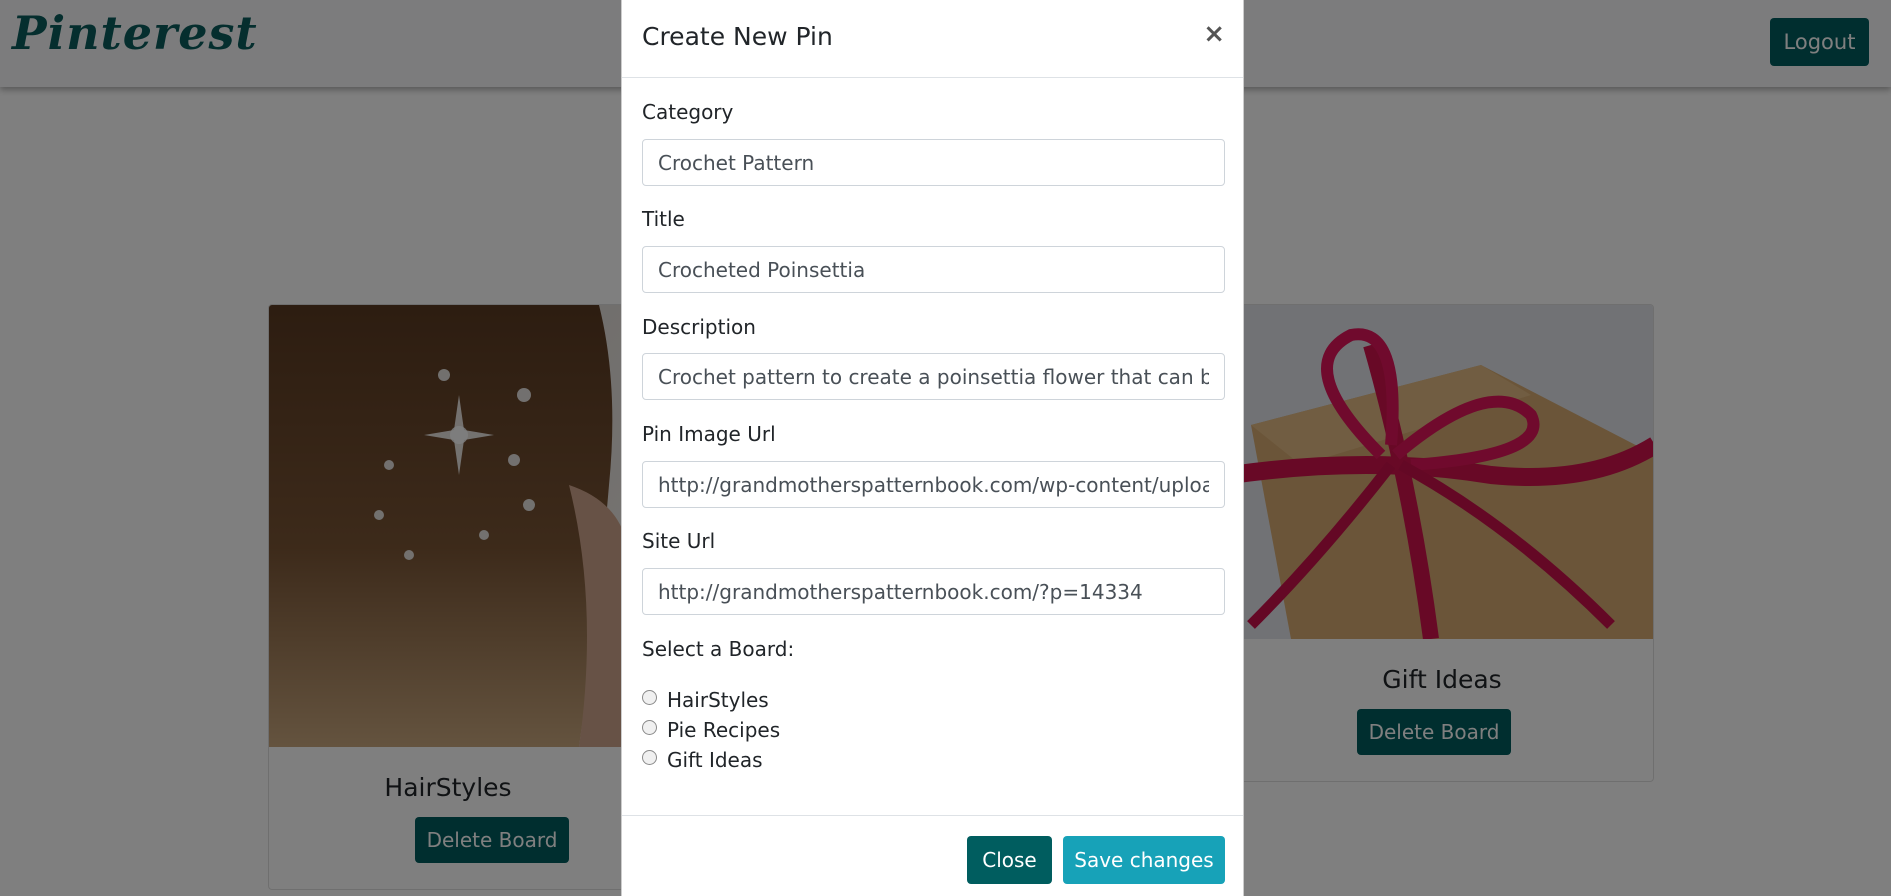 The image size is (1891, 896). What do you see at coordinates (679, 541) in the screenshot?
I see `site-url-label: Site Url` at bounding box center [679, 541].